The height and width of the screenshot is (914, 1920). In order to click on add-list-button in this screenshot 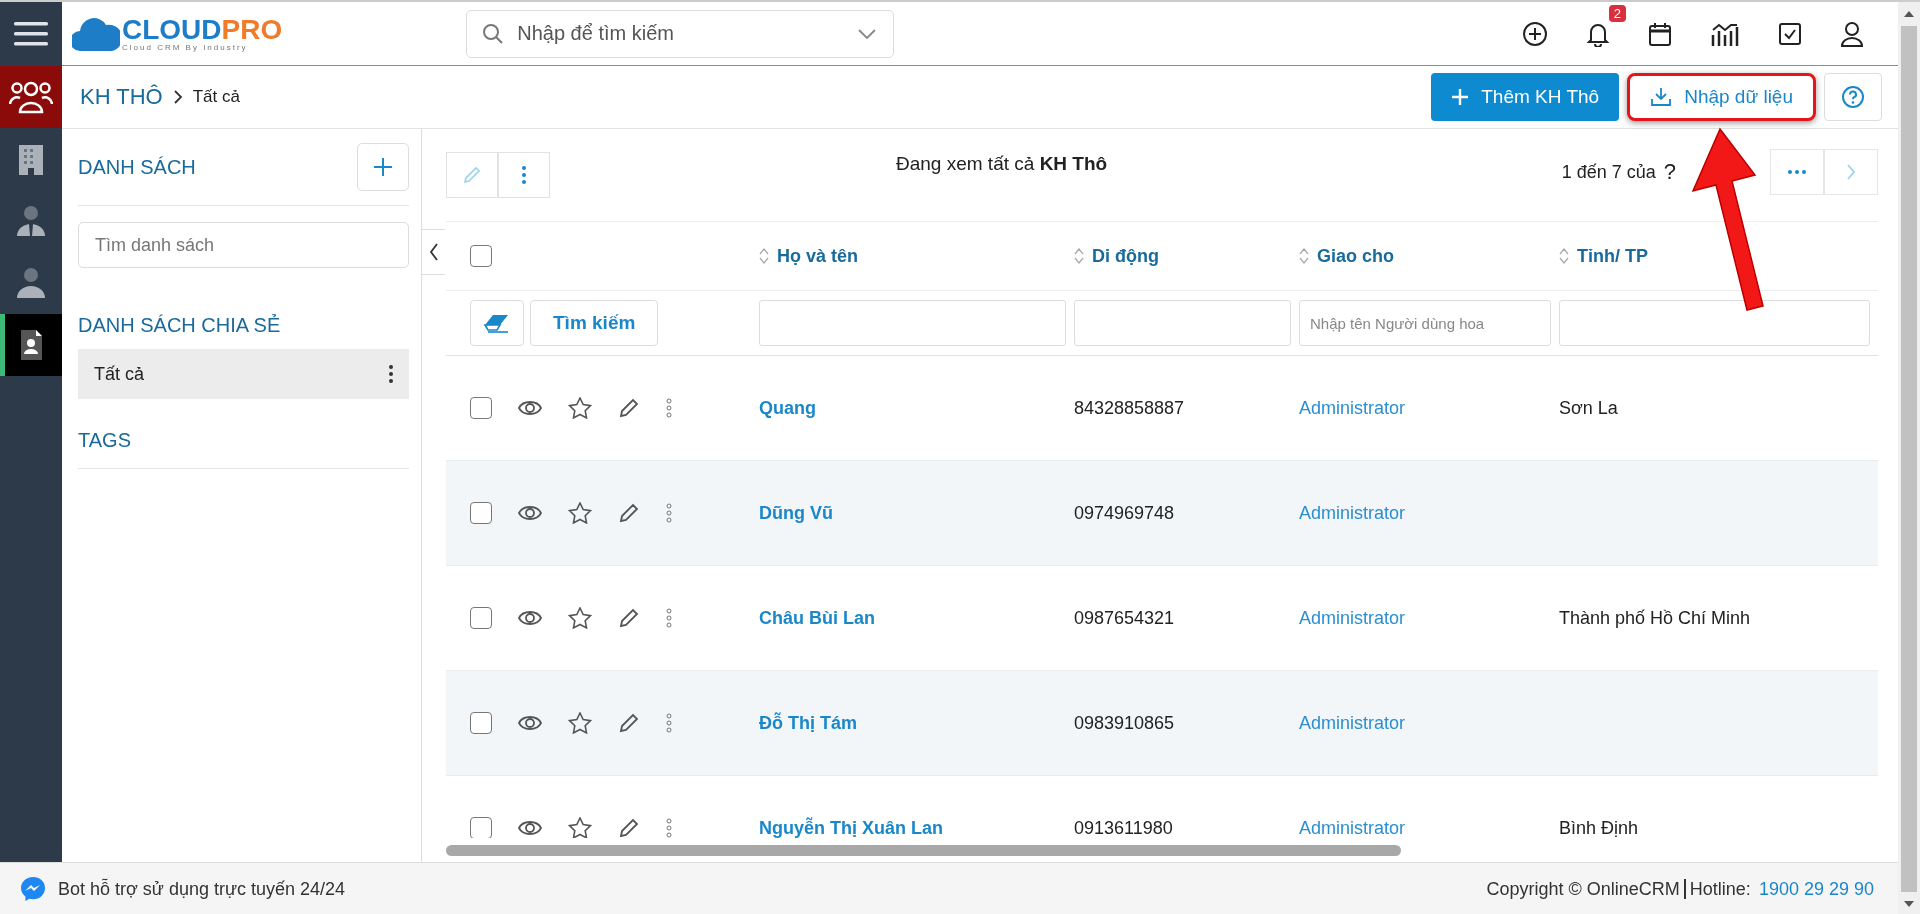, I will do `click(383, 167)`.